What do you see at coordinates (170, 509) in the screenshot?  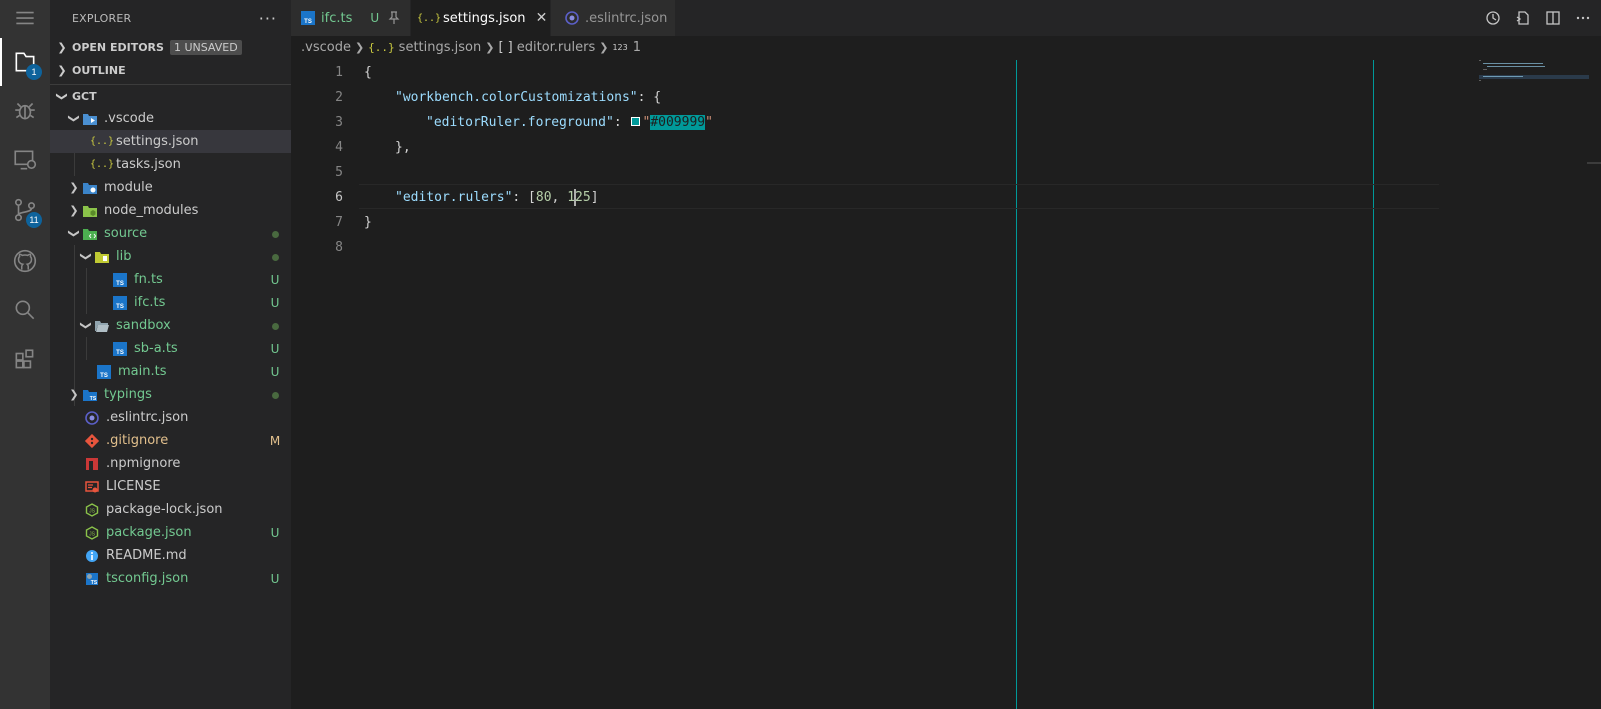 I see `tree-file-package-lock: JS package-lock.json` at bounding box center [170, 509].